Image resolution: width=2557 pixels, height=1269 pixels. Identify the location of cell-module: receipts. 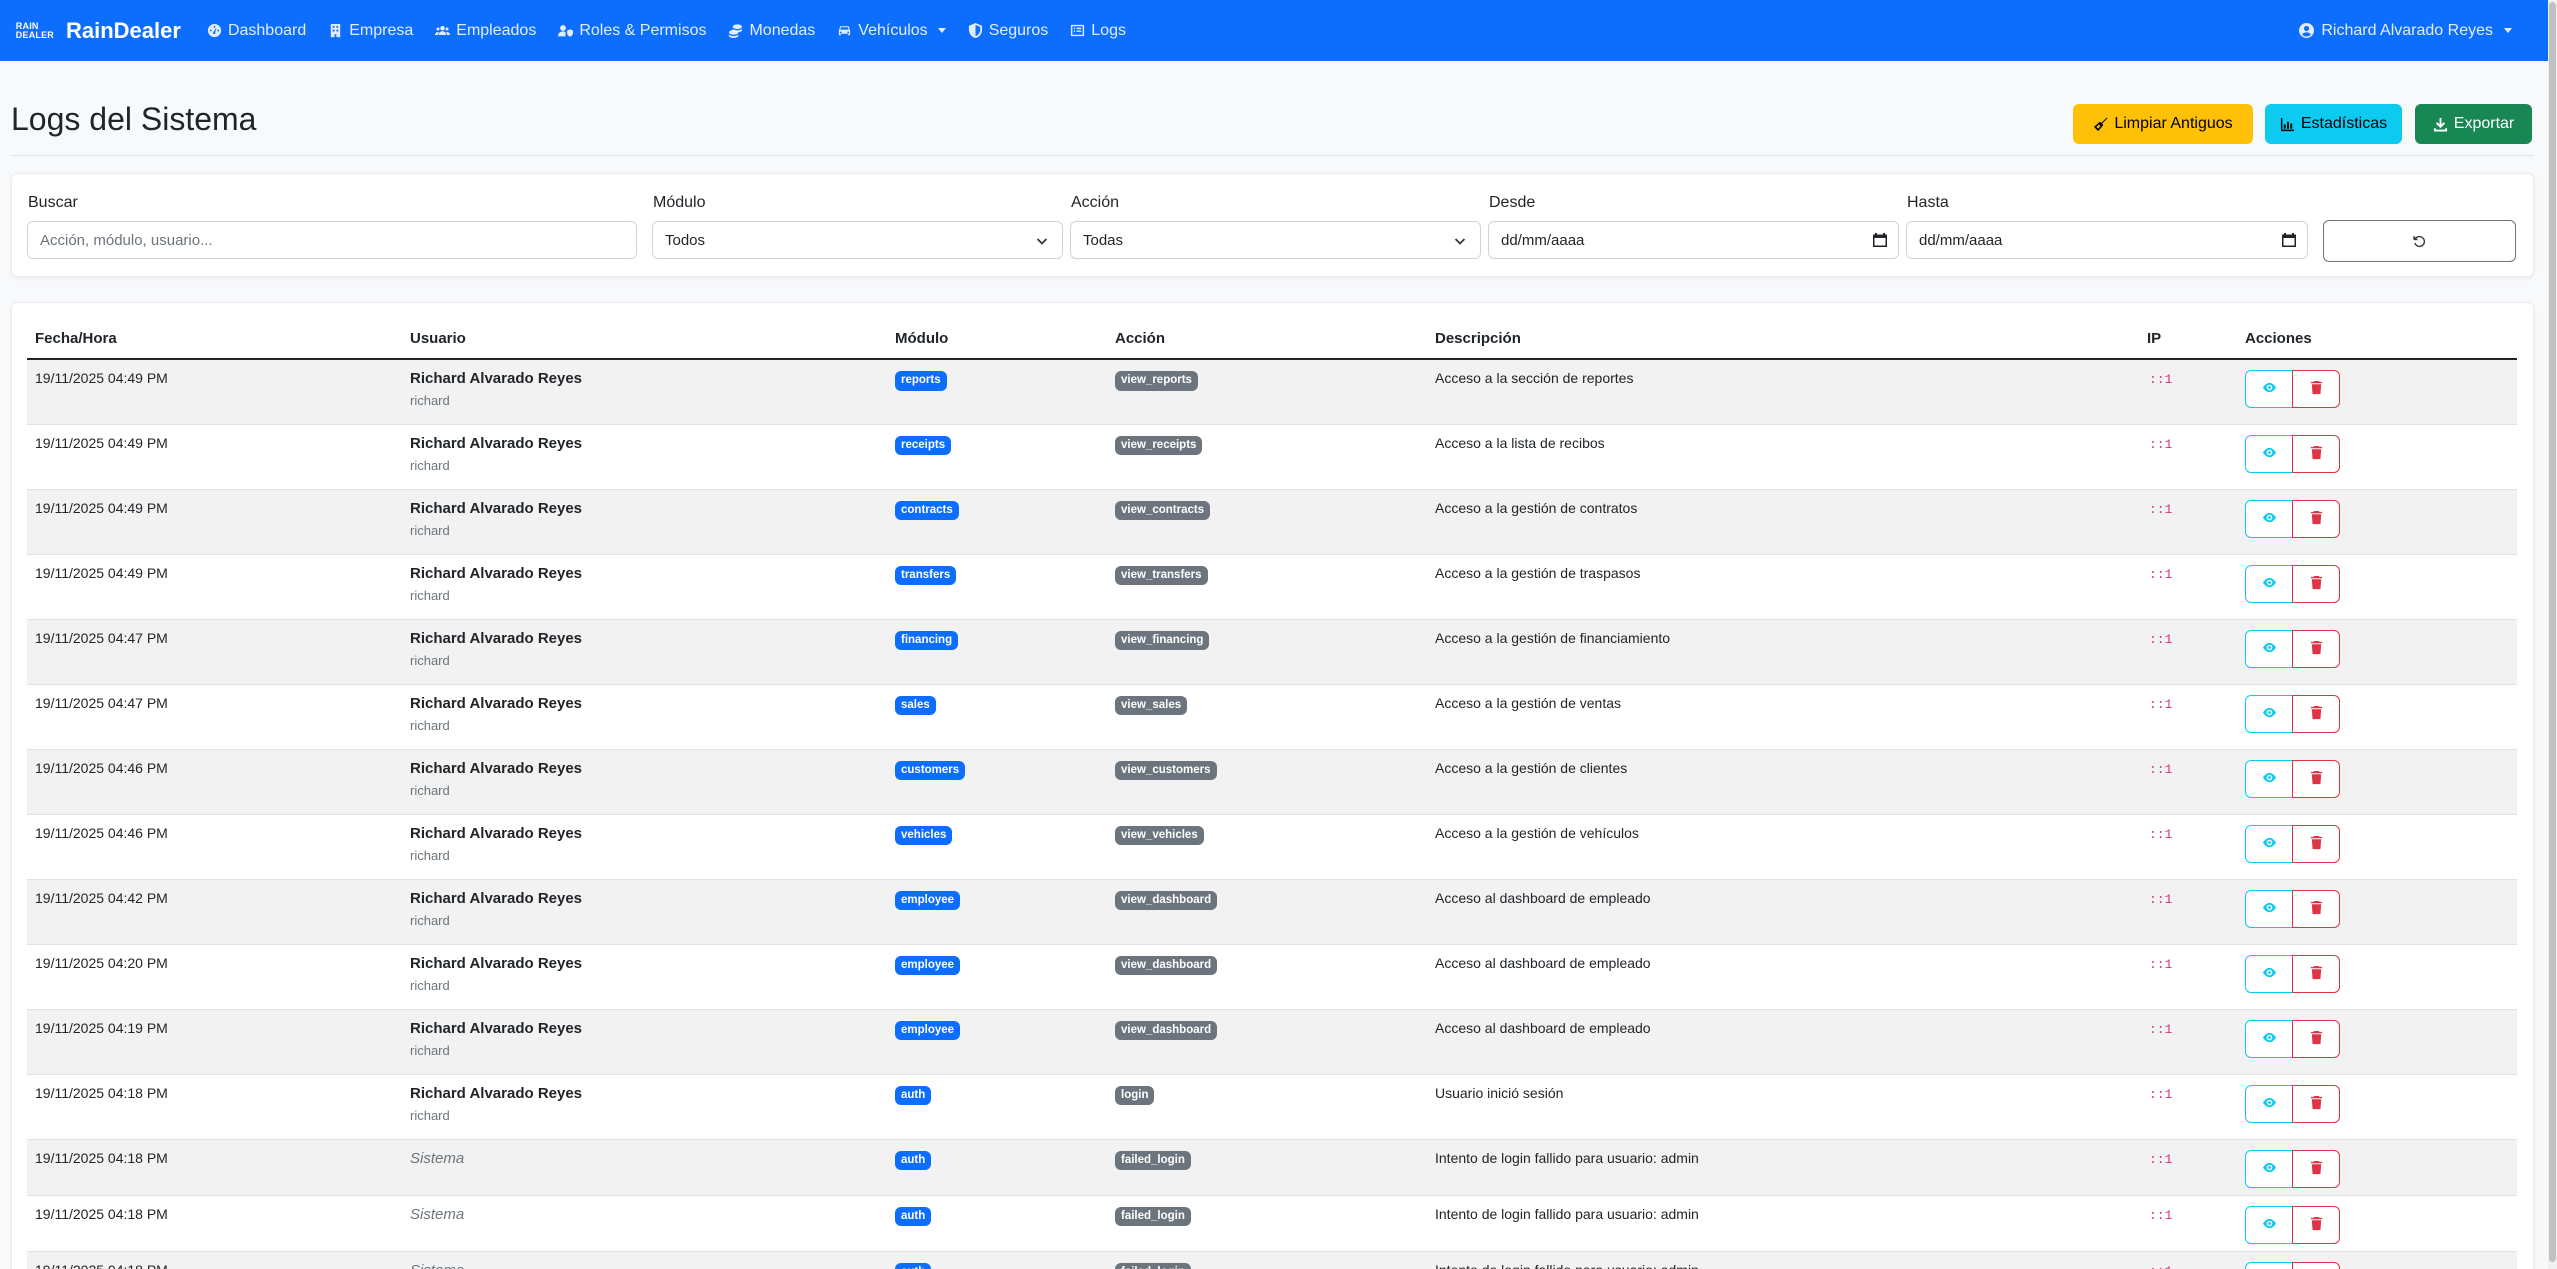
(997, 457).